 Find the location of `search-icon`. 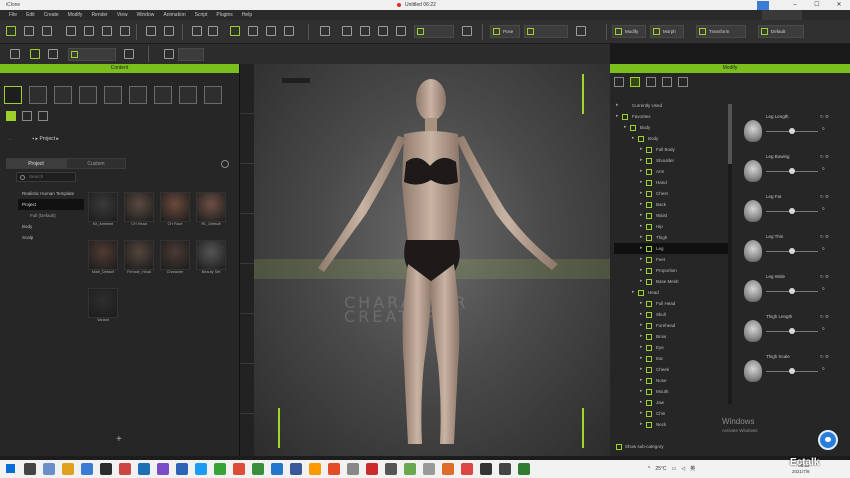

search-icon is located at coordinates (169, 54).